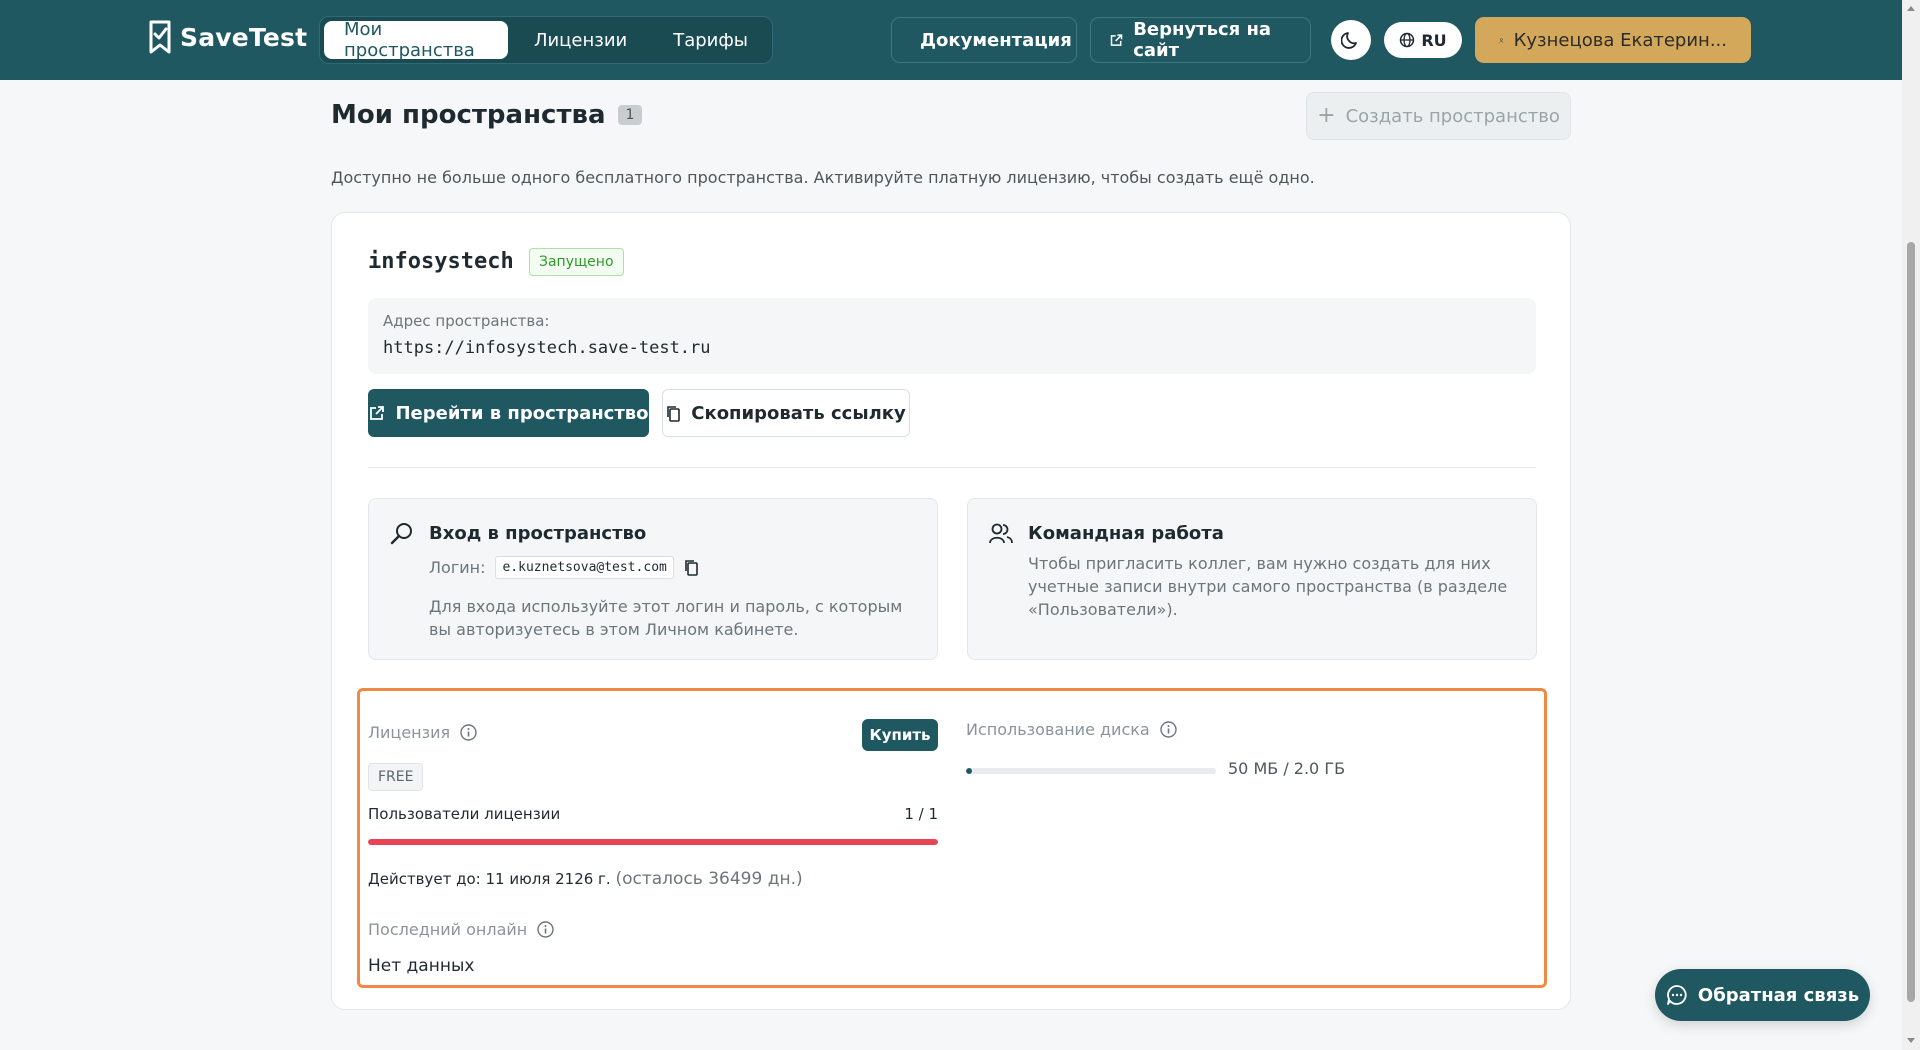 The image size is (1920, 1050). What do you see at coordinates (674, 413) in the screenshot?
I see `copy-icon` at bounding box center [674, 413].